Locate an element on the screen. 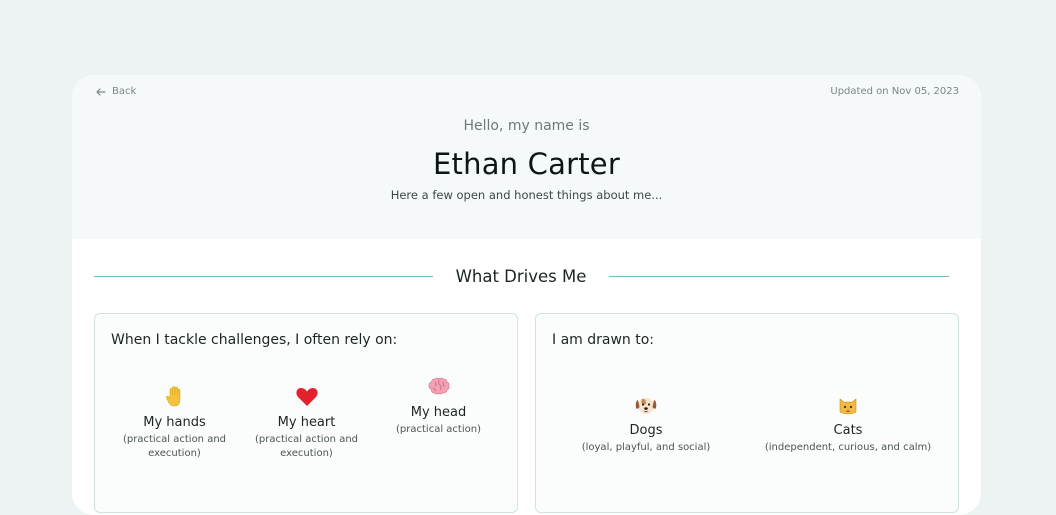  back-link: Back is located at coordinates (116, 91).